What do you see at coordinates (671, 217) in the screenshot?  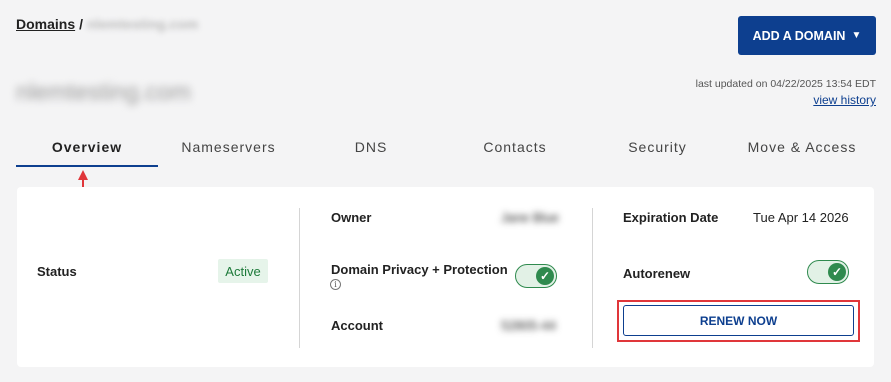 I see `expiration-date-label: Expiration Date` at bounding box center [671, 217].